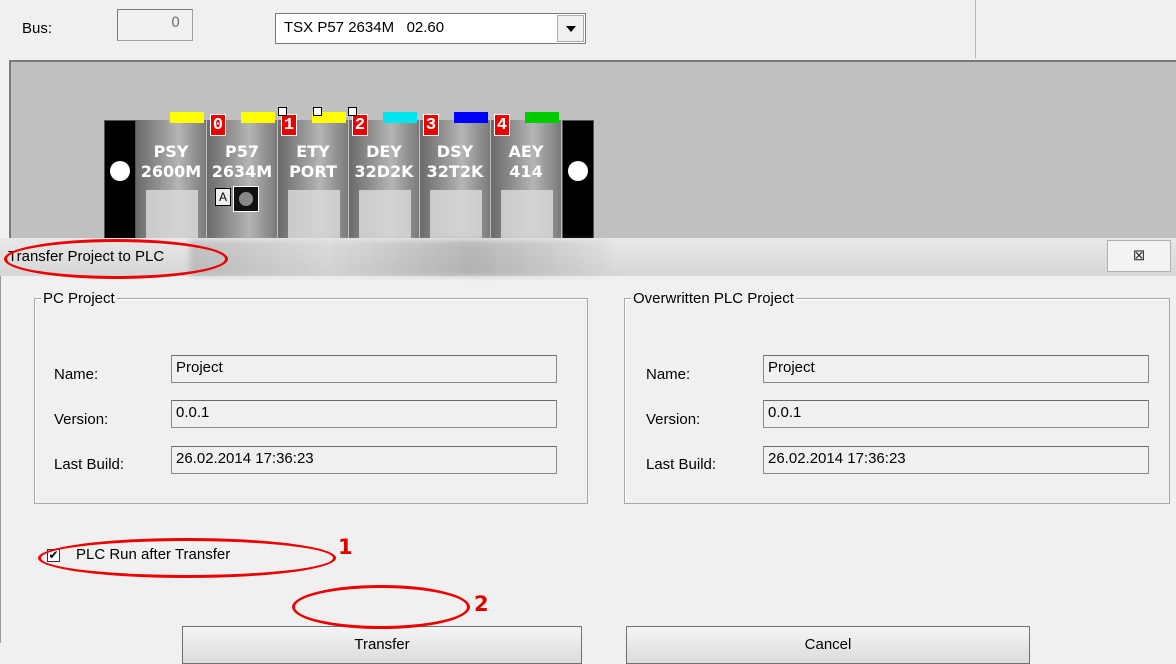 This screenshot has width=1176, height=664. I want to click on cpu-select-dropdown-button, so click(570, 28).